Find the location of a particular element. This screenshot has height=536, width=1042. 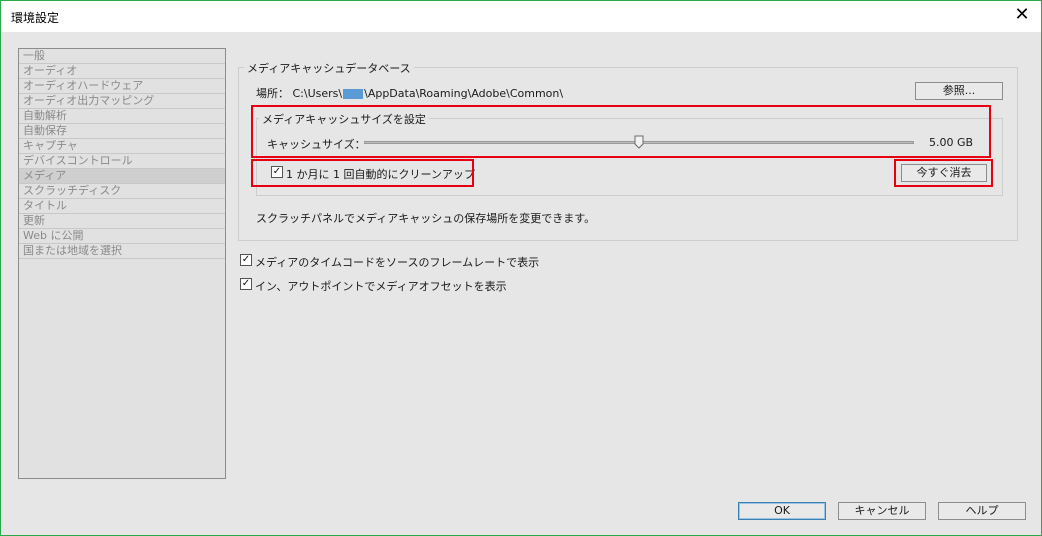

sidebar-item-region: 国または地域を選択 is located at coordinates (122, 251).